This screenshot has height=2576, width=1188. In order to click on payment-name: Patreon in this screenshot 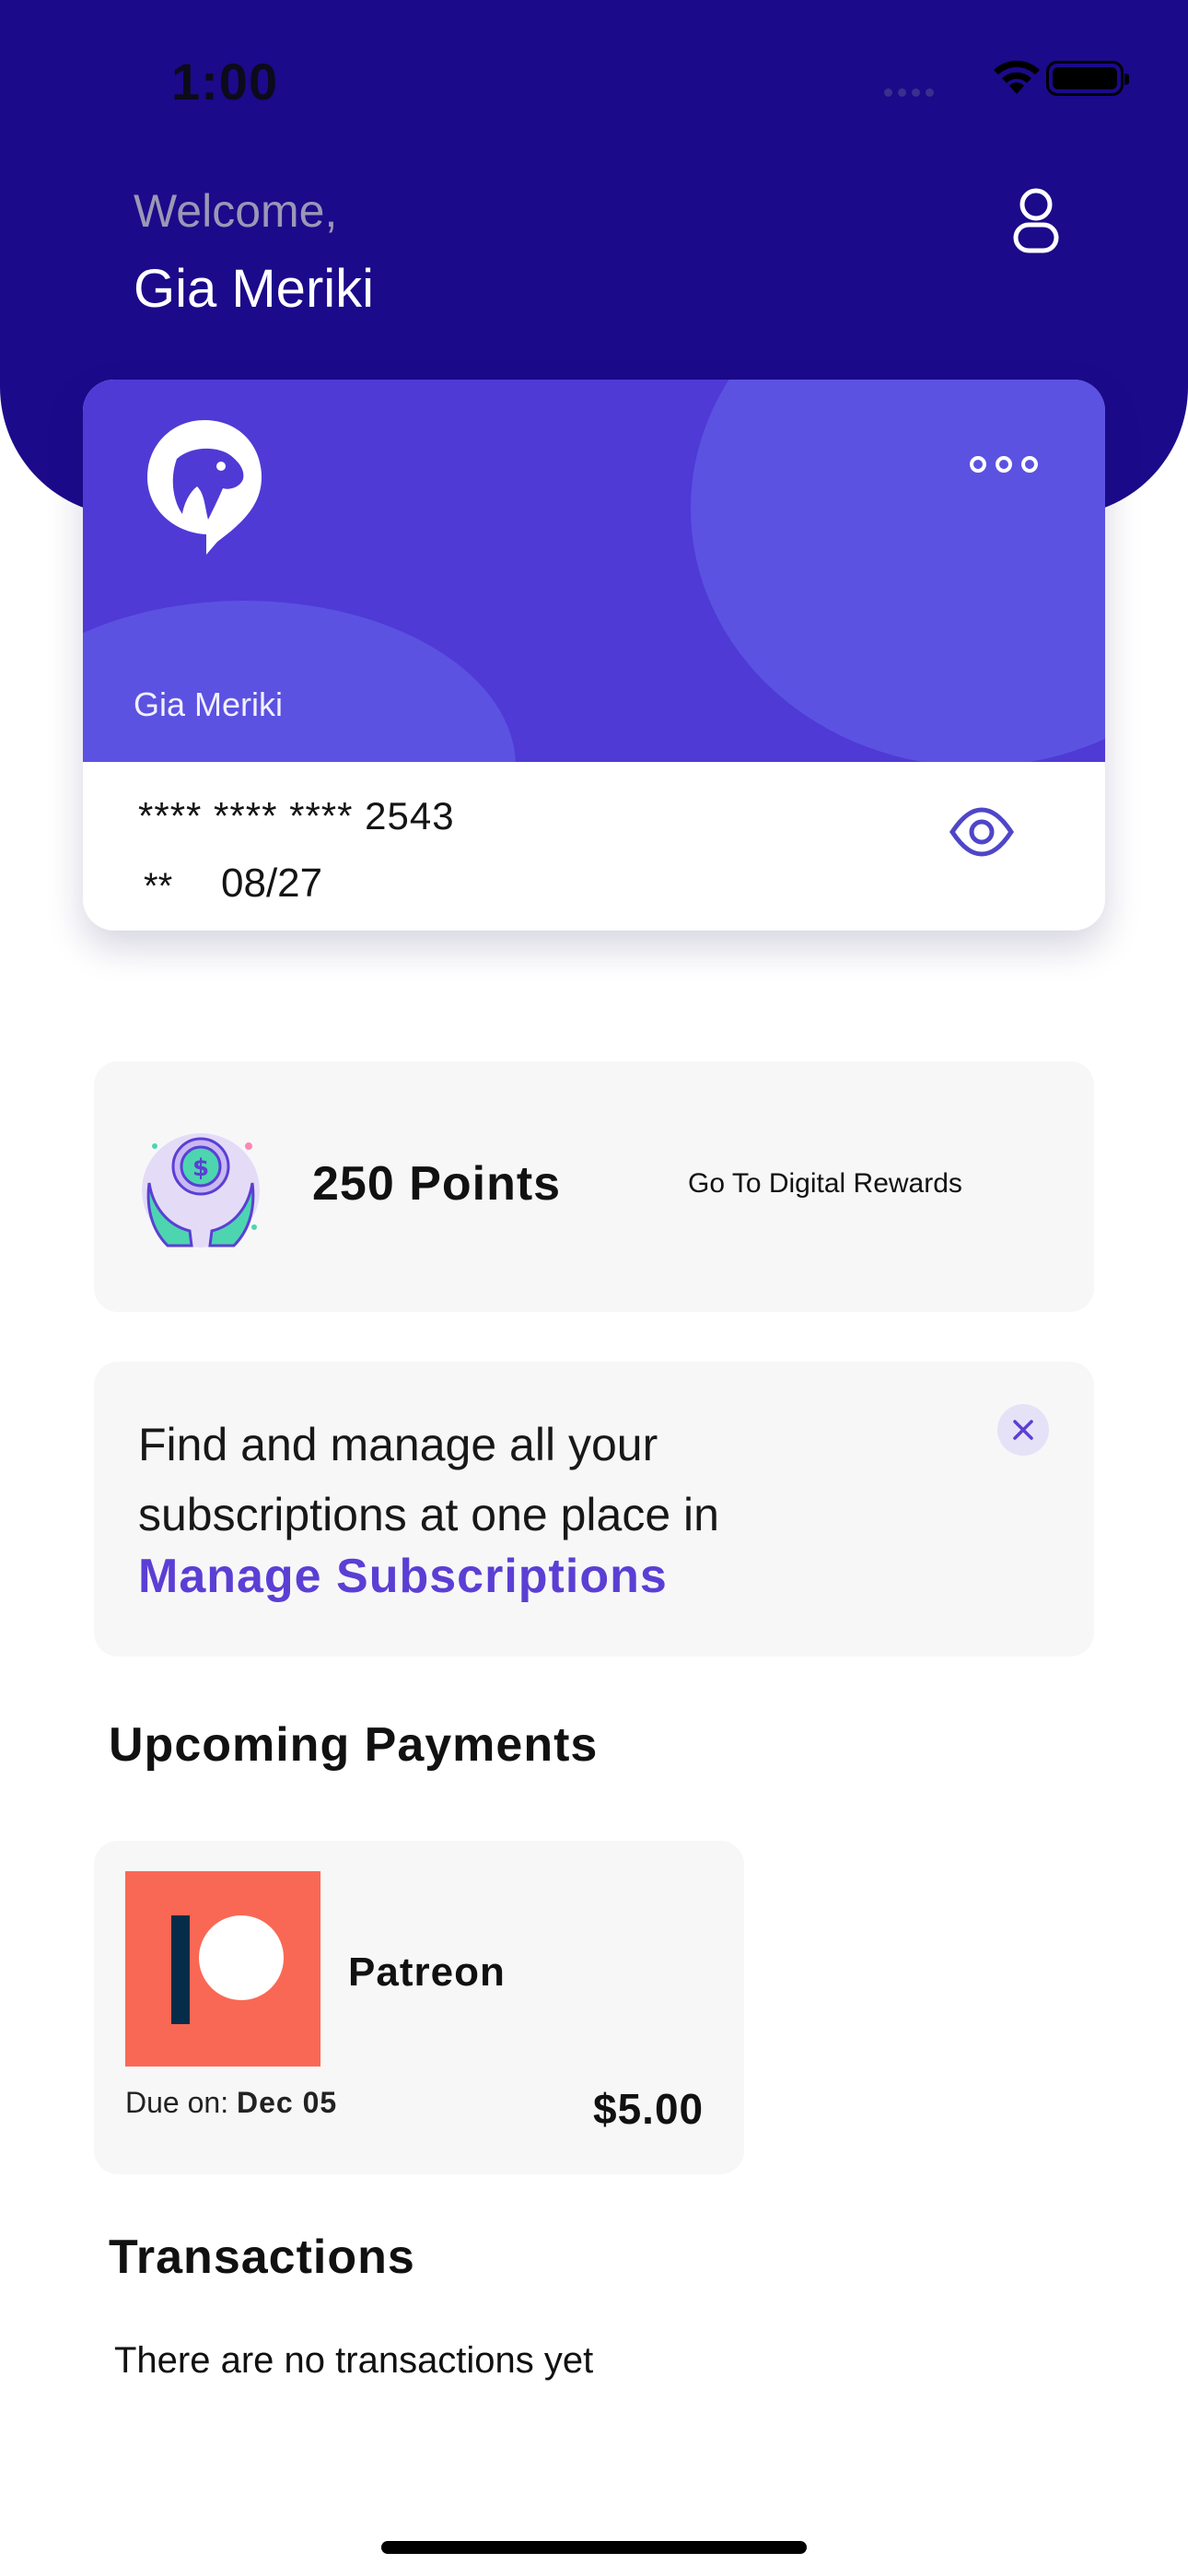, I will do `click(427, 1972)`.